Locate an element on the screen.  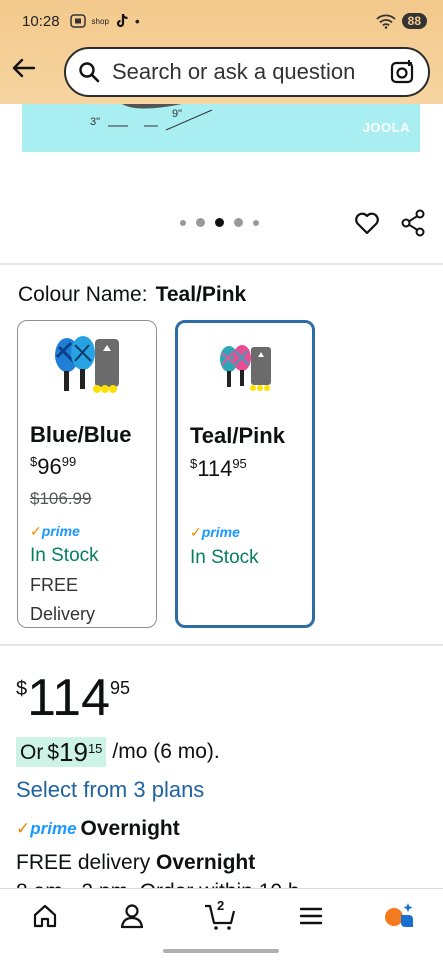
variant-delivery: Delivery is located at coordinates (63, 614).